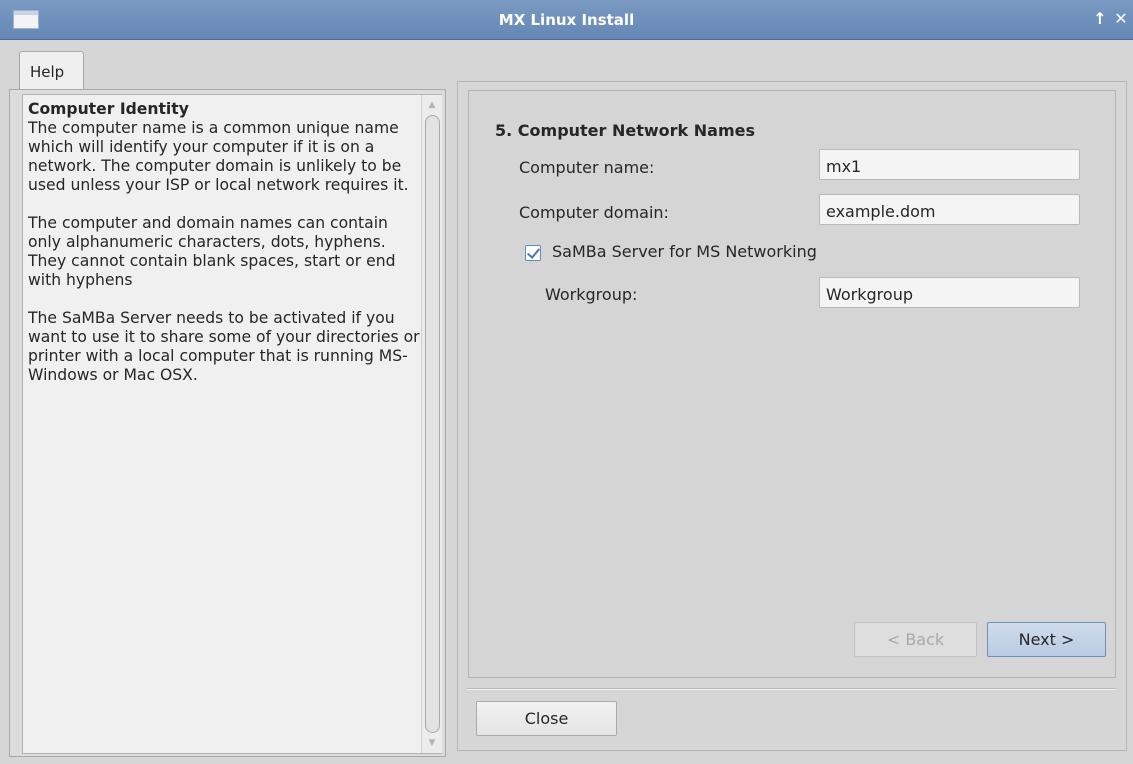 The width and height of the screenshot is (1133, 764). What do you see at coordinates (51, 70) in the screenshot?
I see `tab-help: Help` at bounding box center [51, 70].